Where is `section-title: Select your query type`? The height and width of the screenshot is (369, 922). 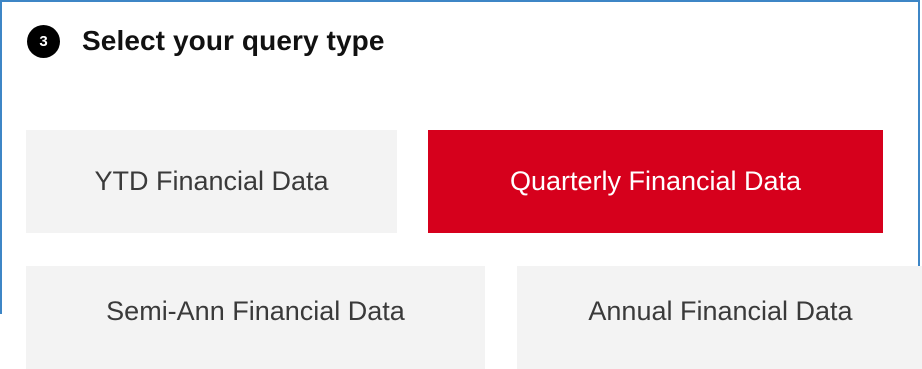
section-title: Select your query type is located at coordinates (233, 40).